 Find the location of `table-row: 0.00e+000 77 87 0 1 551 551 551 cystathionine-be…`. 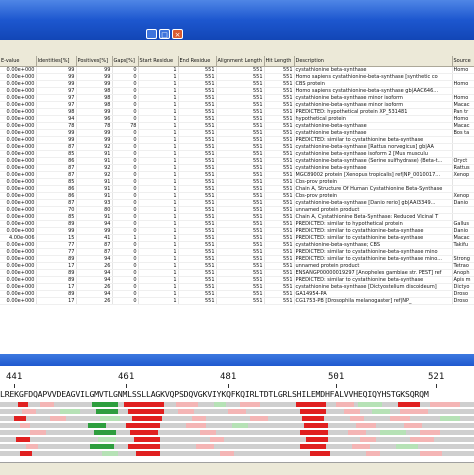

table-row: 0.00e+000 77 87 0 1 551 551 551 cystathionine-be… is located at coordinates (237, 245).